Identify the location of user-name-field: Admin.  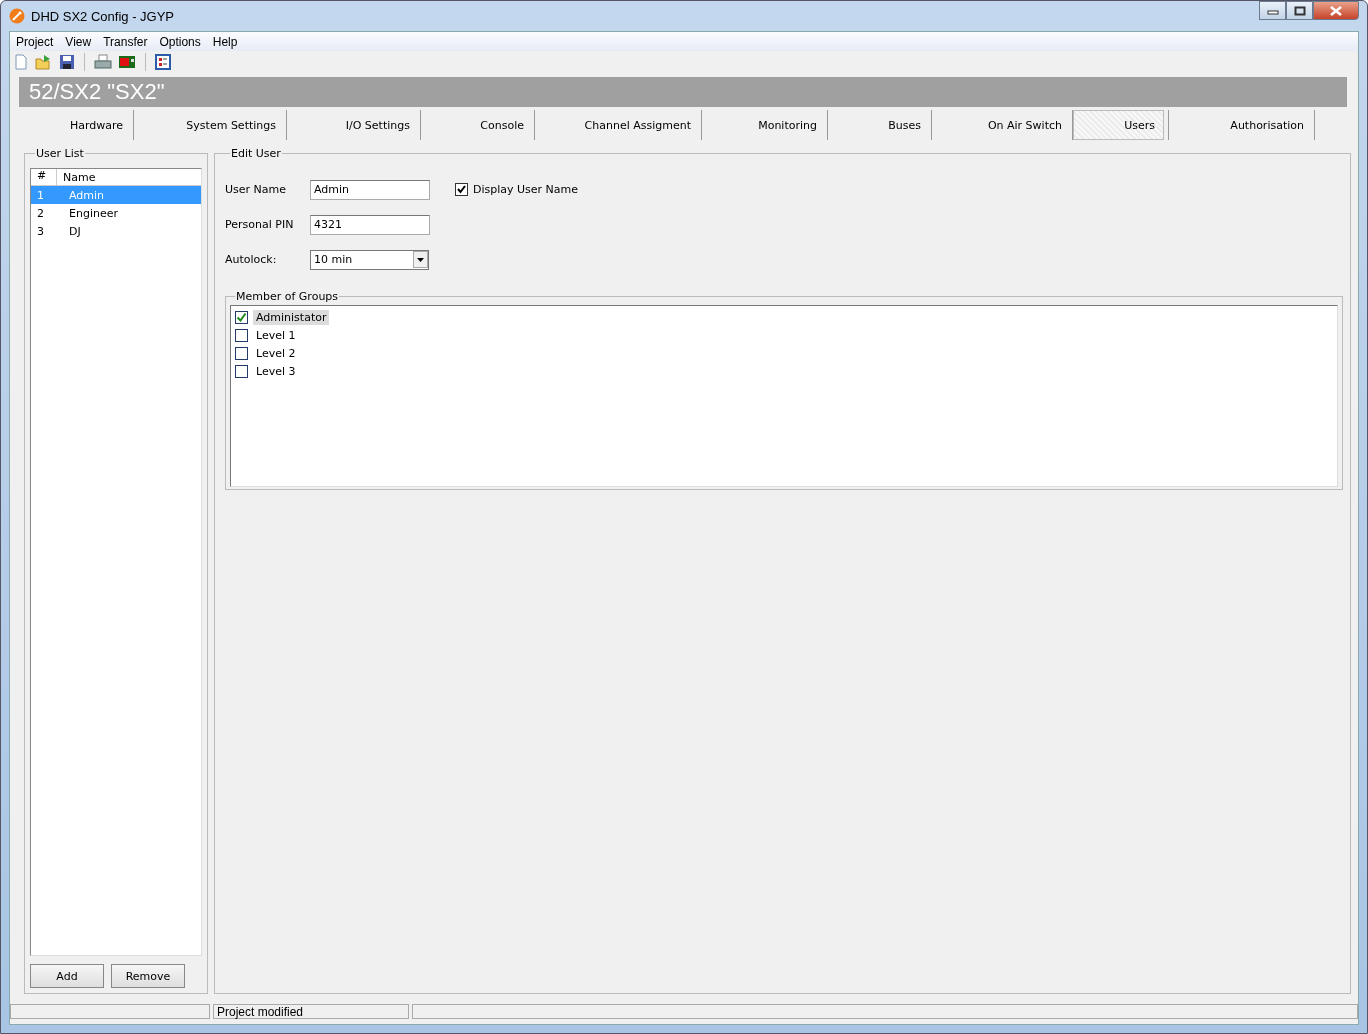
(370, 189).